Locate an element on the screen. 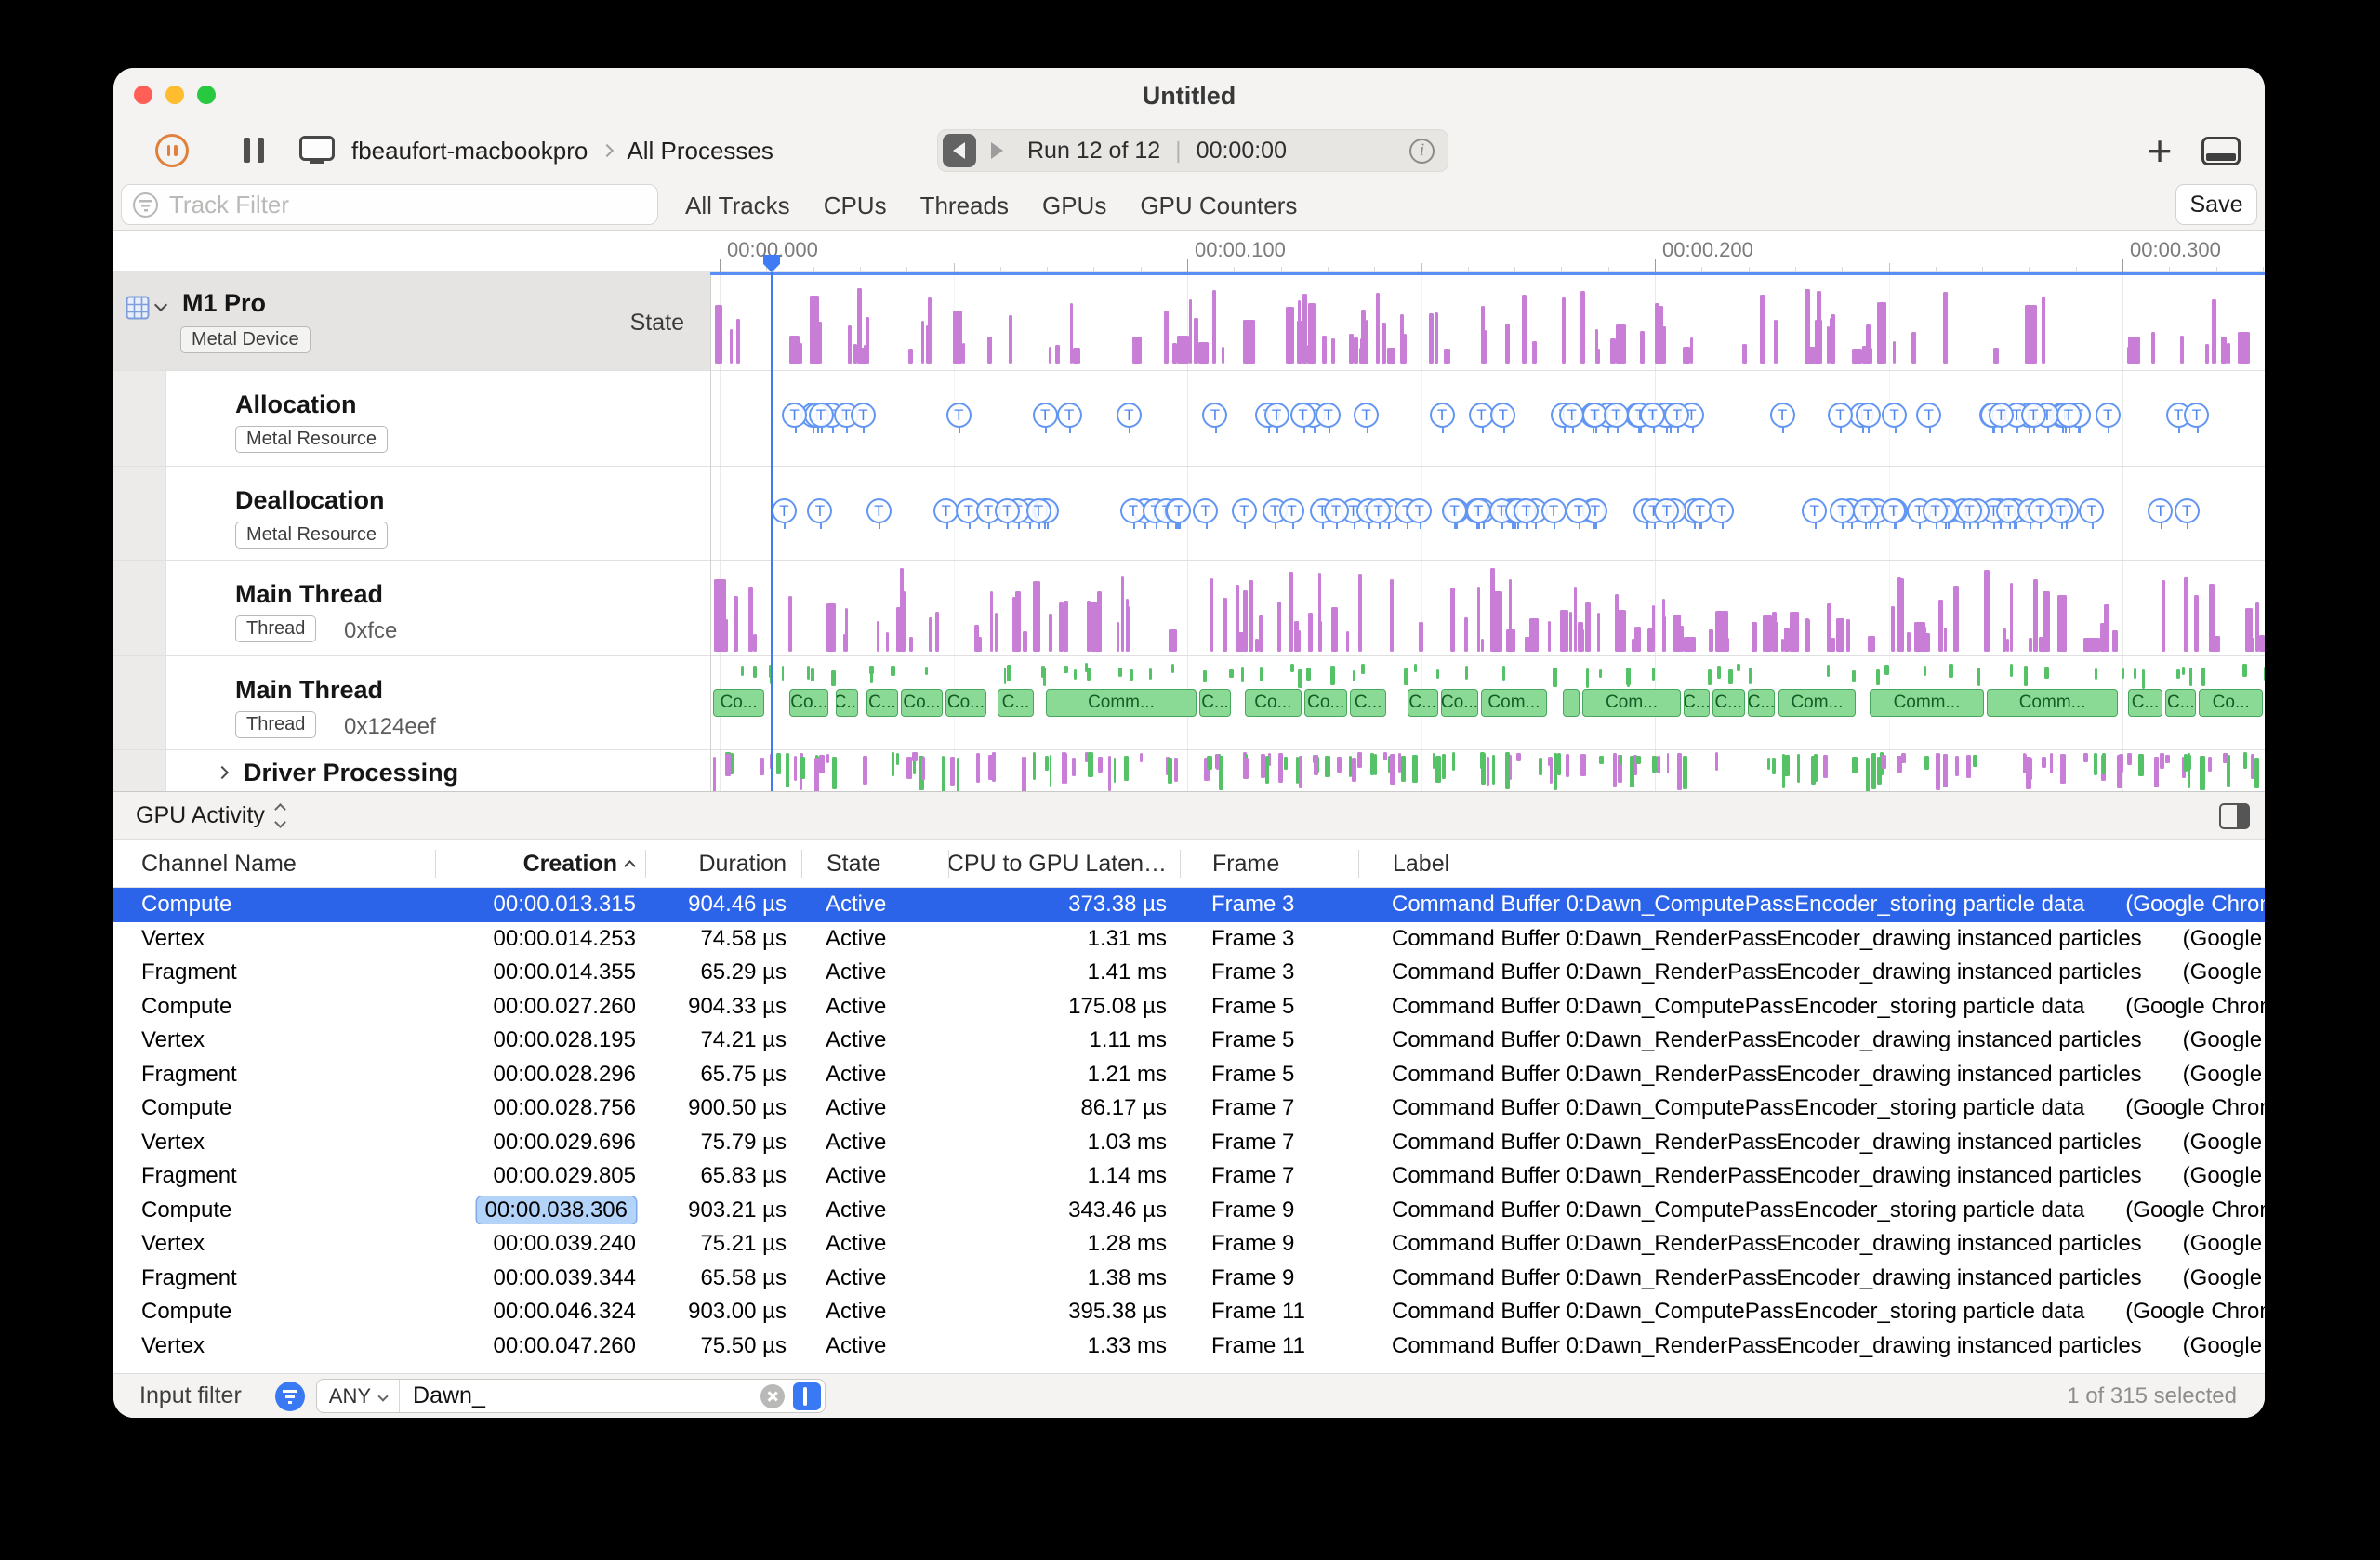  track-name-main-thread-1: Main Thread is located at coordinates (309, 594).